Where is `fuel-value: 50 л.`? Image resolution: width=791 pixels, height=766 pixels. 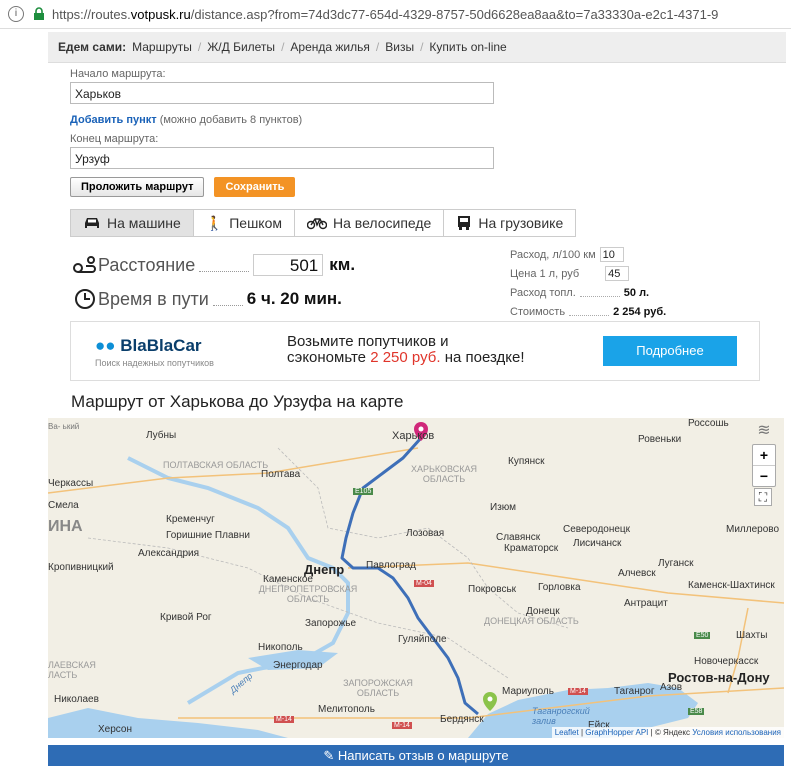 fuel-value: 50 л. is located at coordinates (636, 292).